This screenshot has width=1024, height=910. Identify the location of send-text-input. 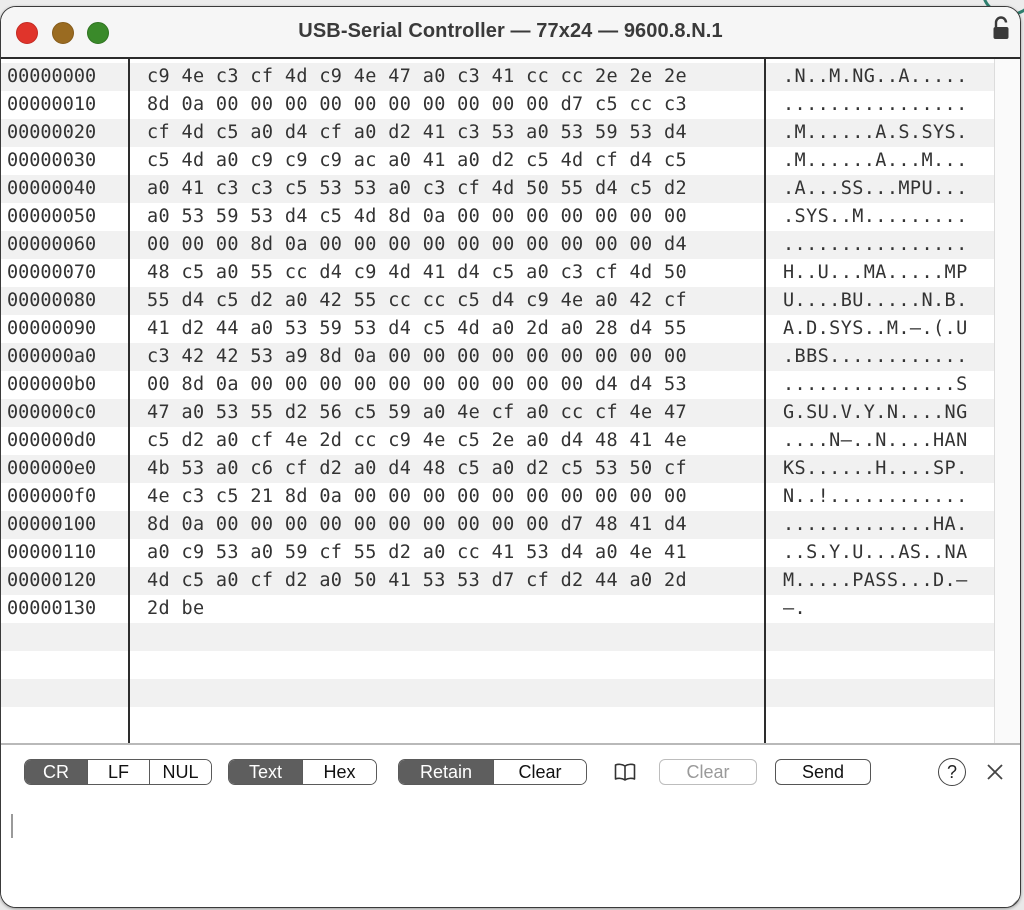
(510, 854).